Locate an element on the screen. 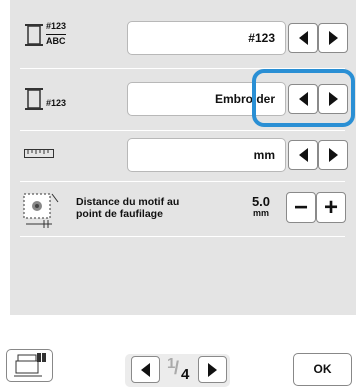 The height and width of the screenshot is (389, 356). baste-distance-label-line2: point de faufilage is located at coordinates (119, 214).